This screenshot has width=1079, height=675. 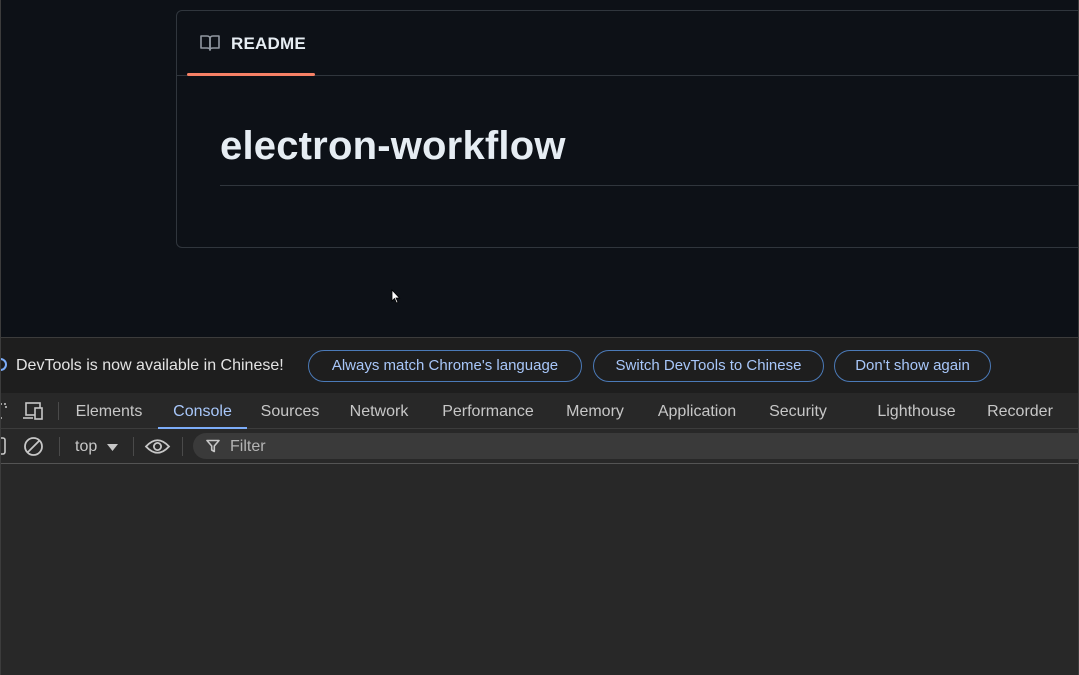 What do you see at coordinates (150, 365) in the screenshot?
I see `infobar-message: DevTools is now available in Chinese!` at bounding box center [150, 365].